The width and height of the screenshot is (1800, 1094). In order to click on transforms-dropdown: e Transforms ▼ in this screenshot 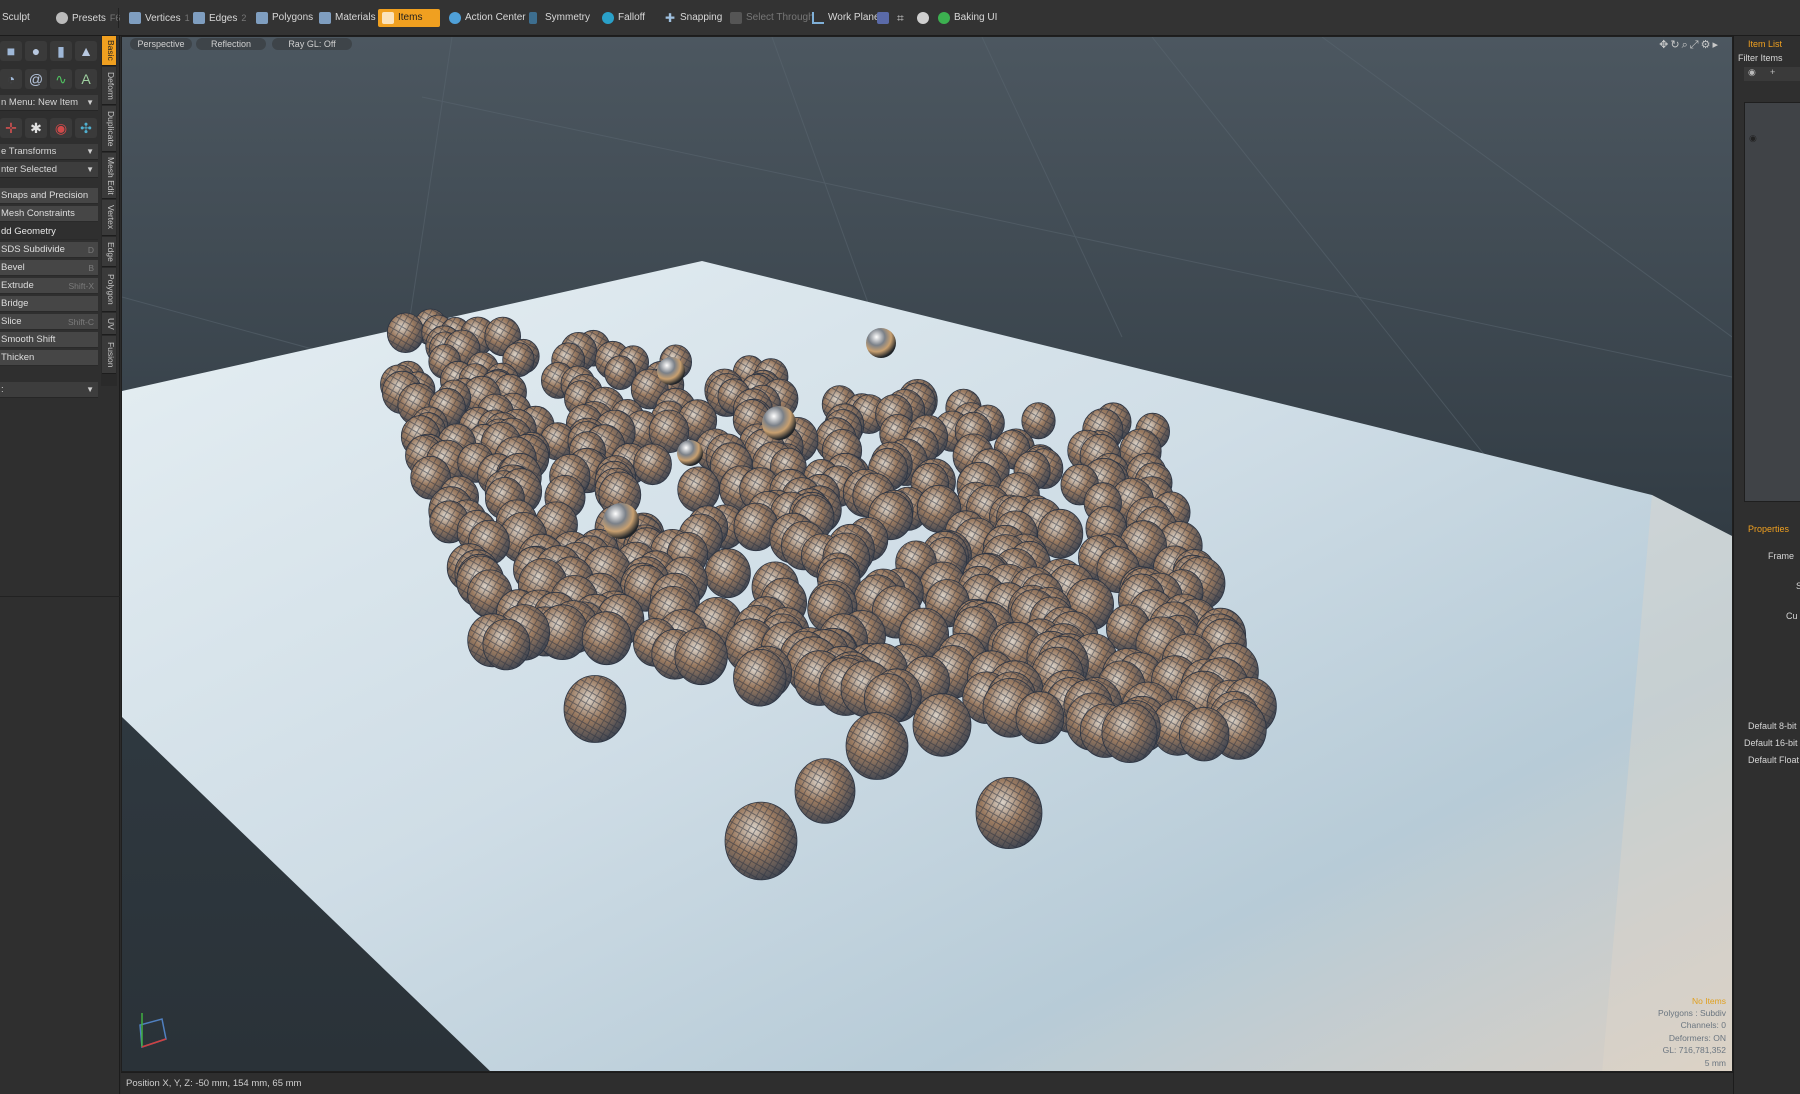, I will do `click(49, 152)`.